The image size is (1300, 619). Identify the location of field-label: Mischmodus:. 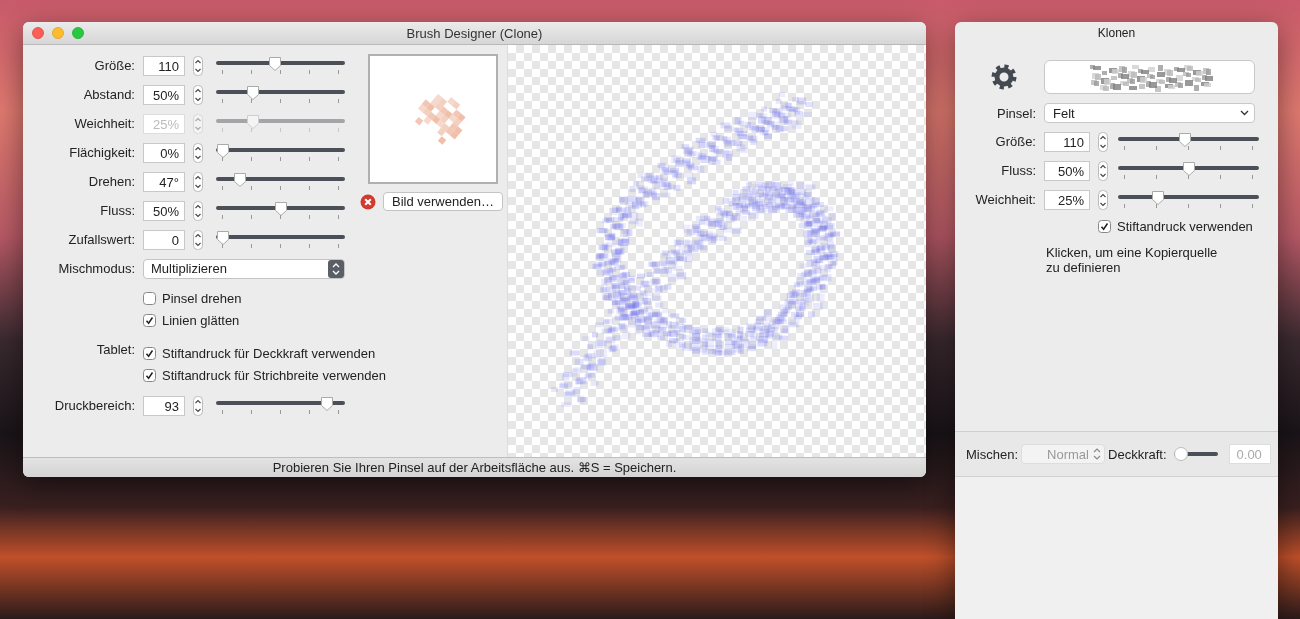
(96, 268).